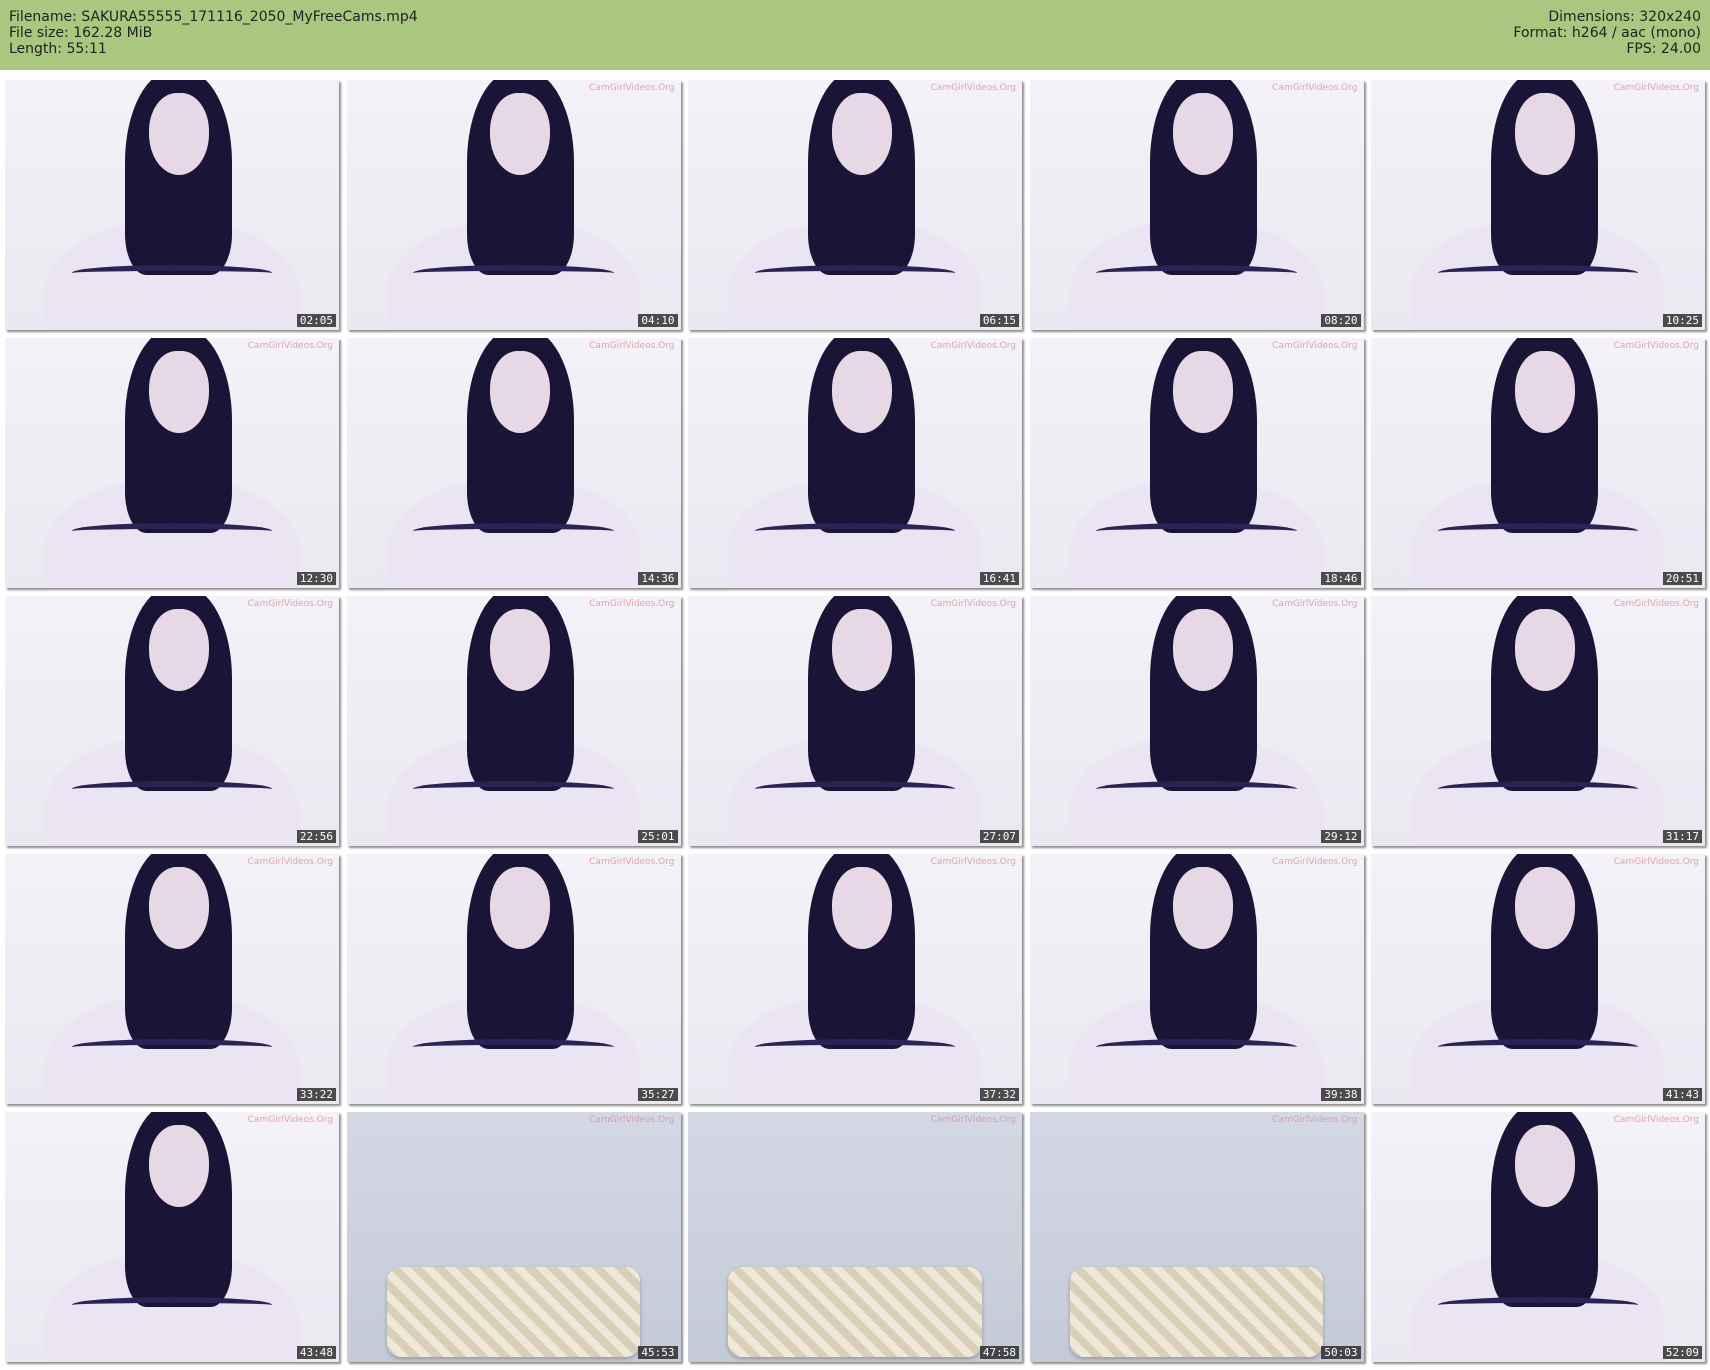  I want to click on timestamp-label: 41:43, so click(1682, 1094).